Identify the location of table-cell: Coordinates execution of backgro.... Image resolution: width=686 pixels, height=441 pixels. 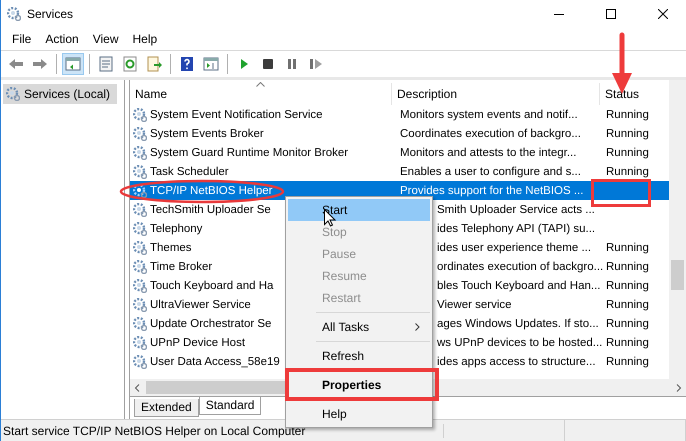
(490, 134).